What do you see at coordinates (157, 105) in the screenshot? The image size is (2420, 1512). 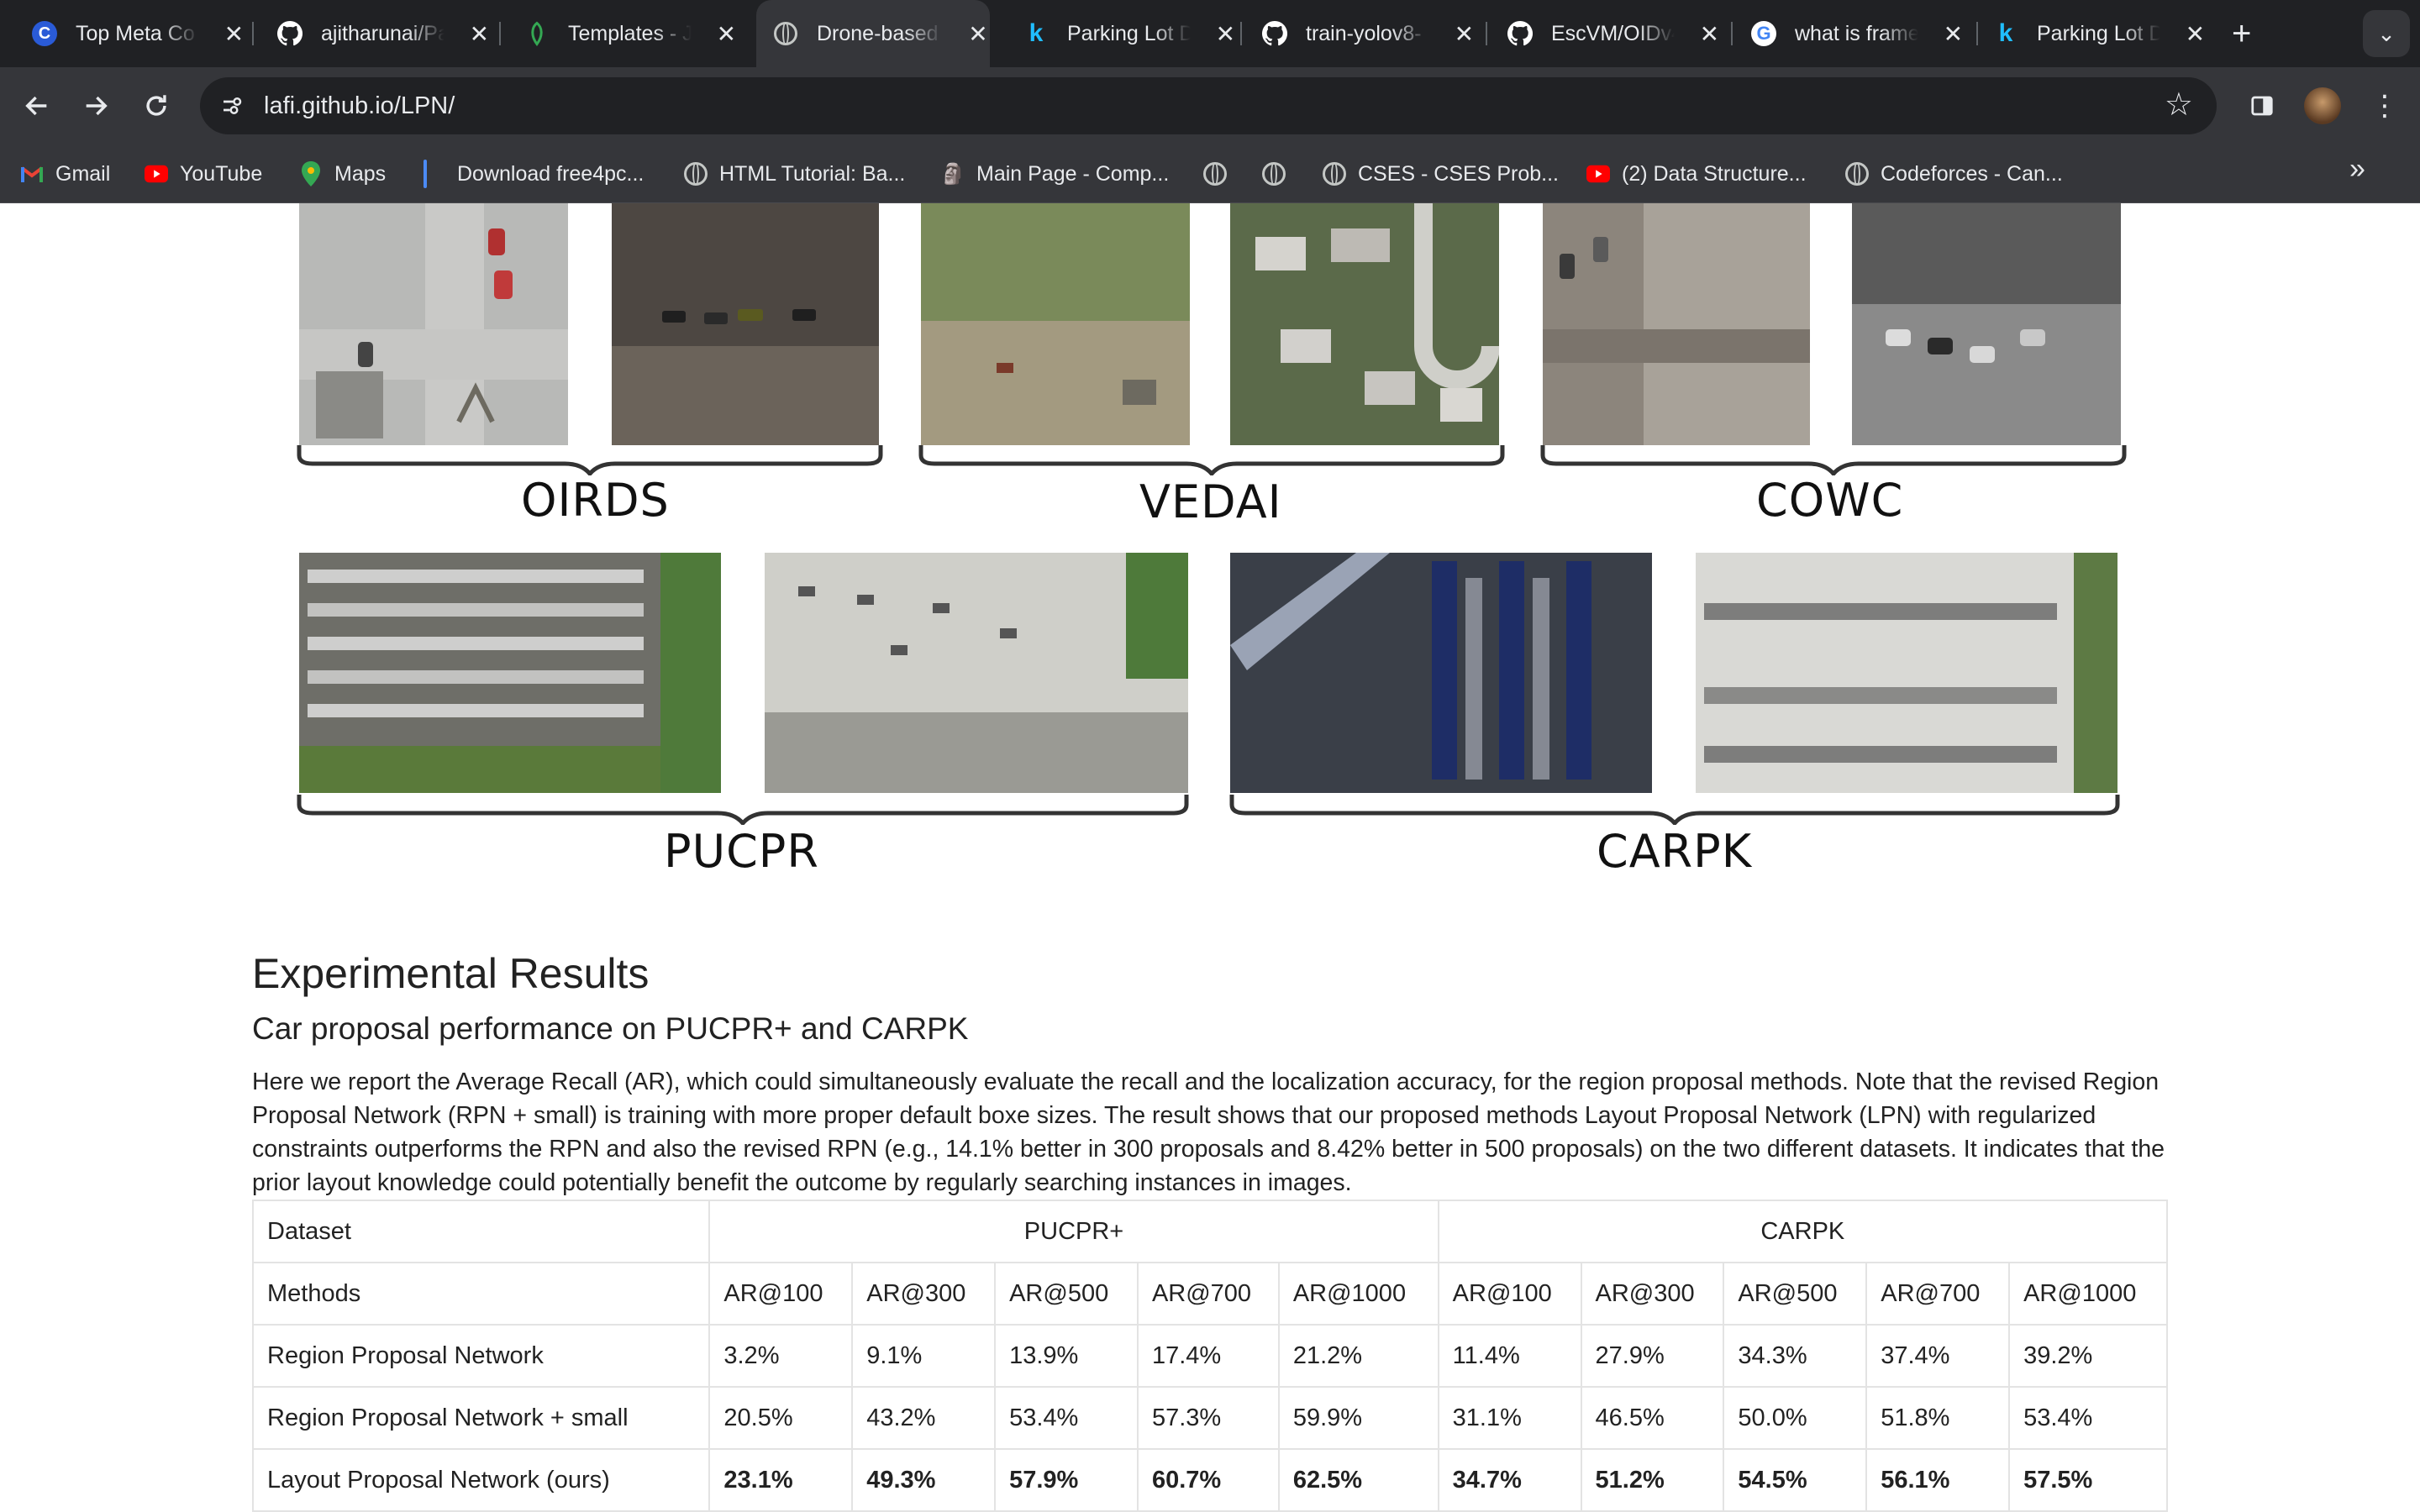 I see `reload-button` at bounding box center [157, 105].